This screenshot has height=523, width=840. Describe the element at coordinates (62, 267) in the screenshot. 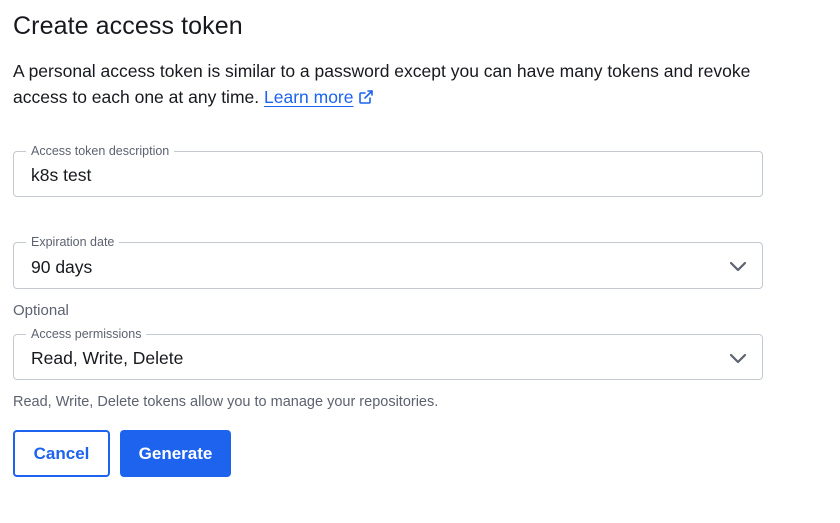

I see `expiration-date-value: 90 days` at that location.